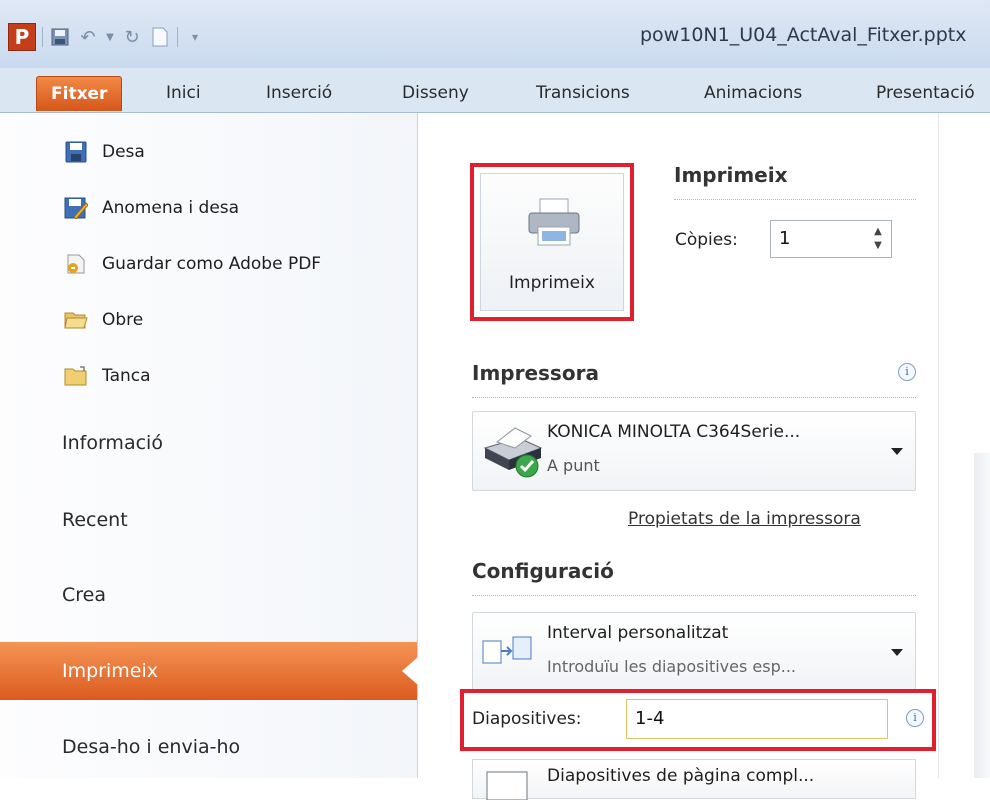 This screenshot has width=990, height=800. What do you see at coordinates (183, 93) in the screenshot?
I see `tab-home: Inici` at bounding box center [183, 93].